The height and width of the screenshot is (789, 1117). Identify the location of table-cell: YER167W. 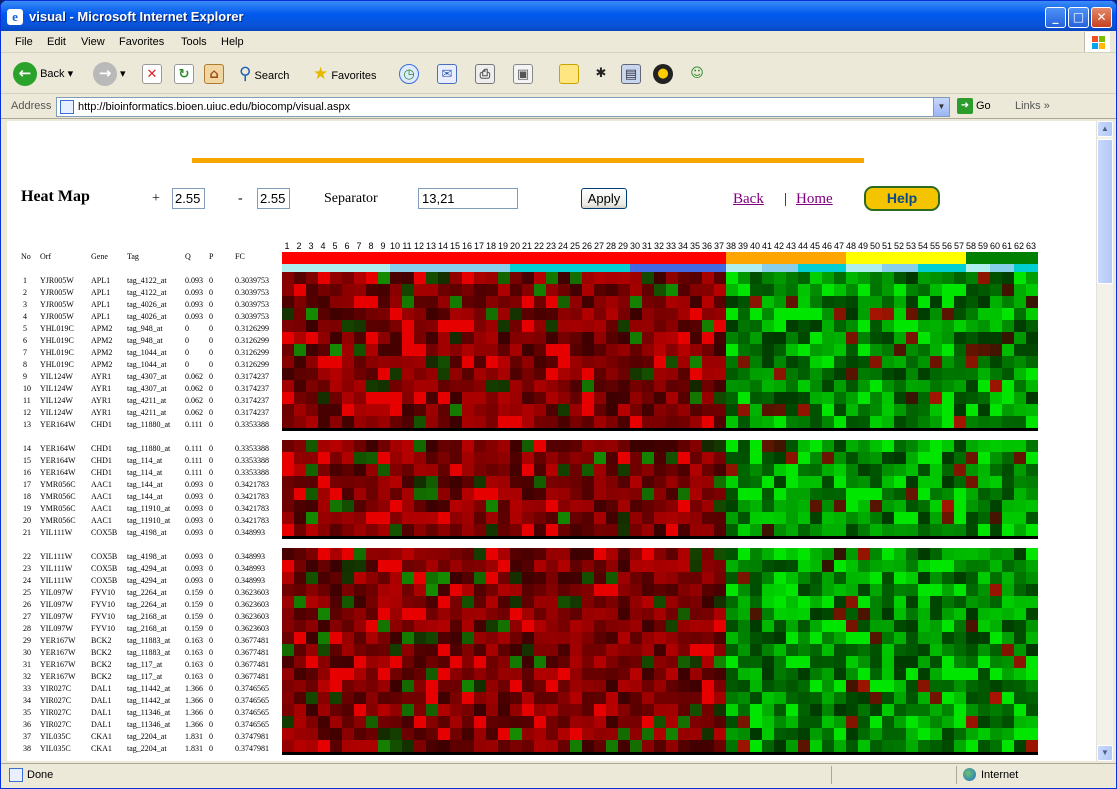
(58, 640).